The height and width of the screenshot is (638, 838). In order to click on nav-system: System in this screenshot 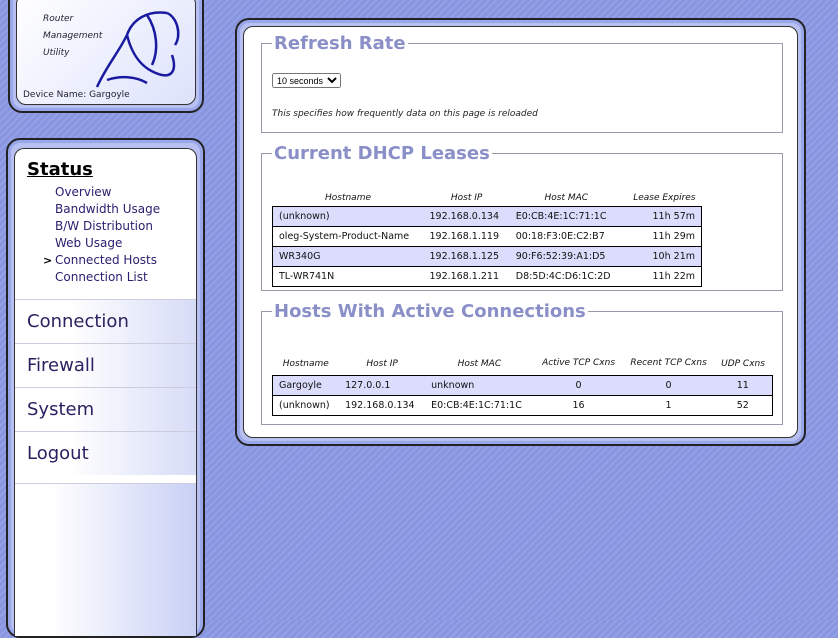, I will do `click(105, 409)`.